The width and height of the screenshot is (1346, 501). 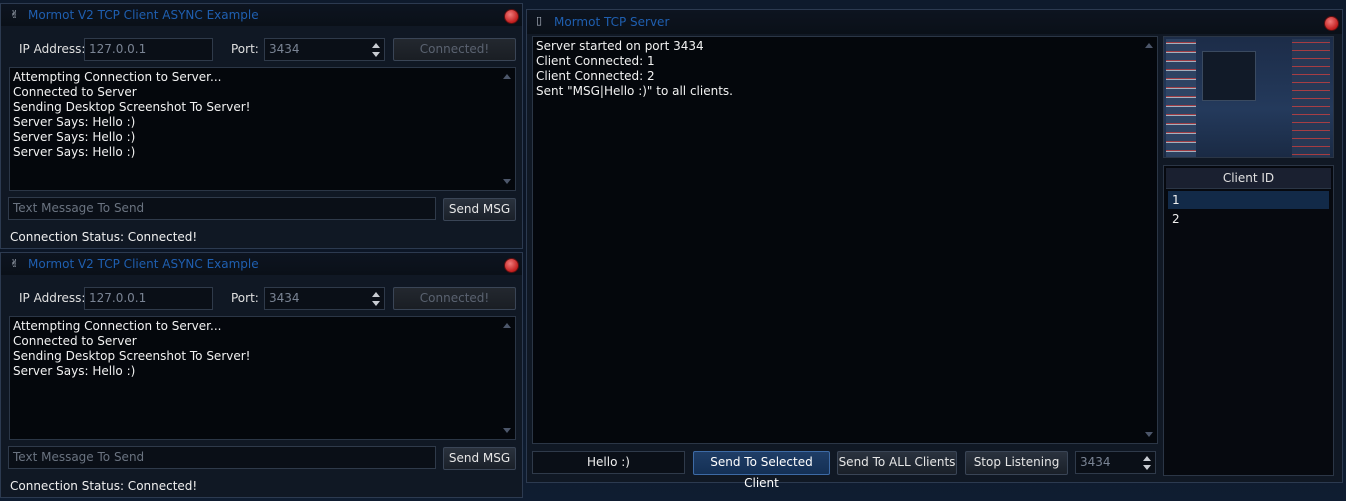 What do you see at coordinates (507, 378) in the screenshot?
I see `client-2-log-scrollbar` at bounding box center [507, 378].